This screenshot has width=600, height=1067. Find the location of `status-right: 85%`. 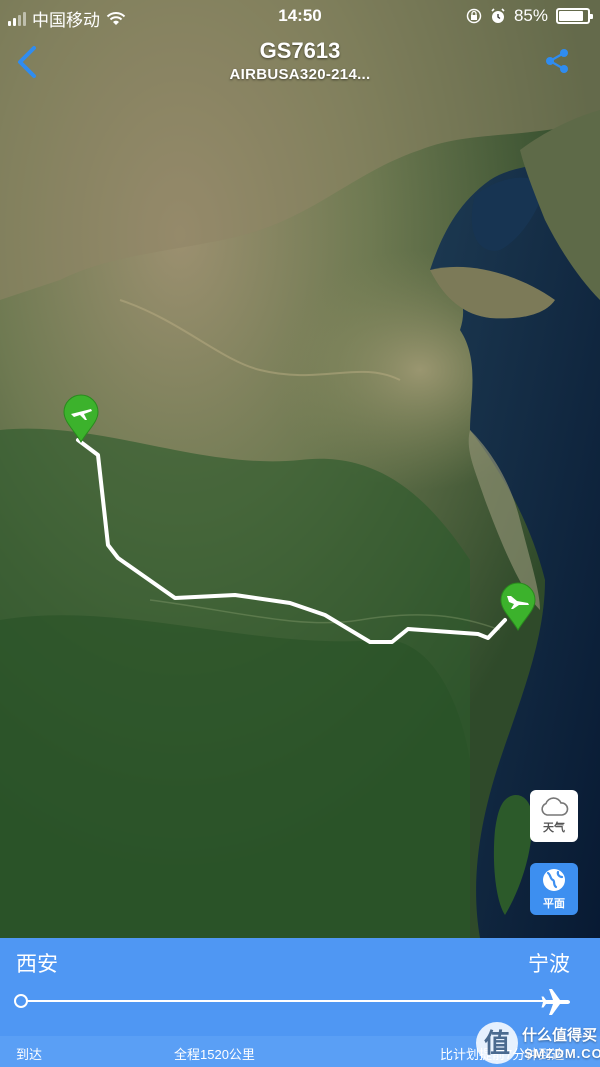

status-right: 85% is located at coordinates (529, 16).